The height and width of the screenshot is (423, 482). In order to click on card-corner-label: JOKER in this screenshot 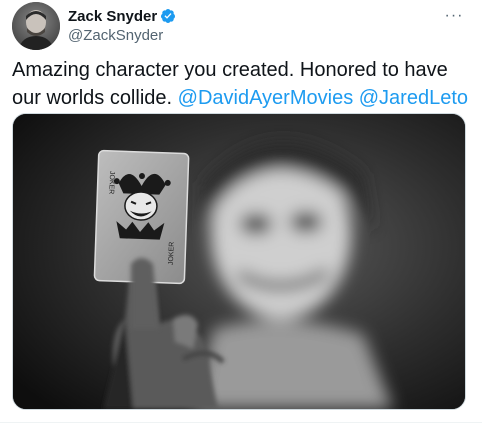, I will do `click(111, 183)`.